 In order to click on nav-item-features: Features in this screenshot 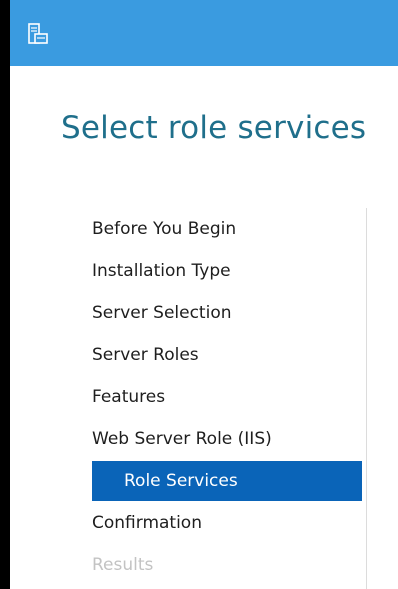, I will do `click(186, 397)`.